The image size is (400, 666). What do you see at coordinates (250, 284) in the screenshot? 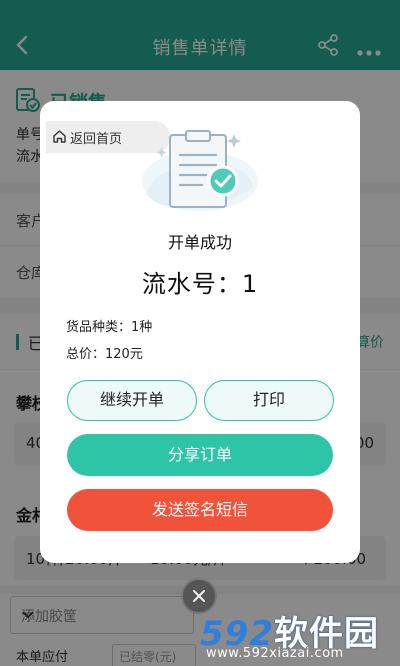
I see `serial-value: 1` at bounding box center [250, 284].